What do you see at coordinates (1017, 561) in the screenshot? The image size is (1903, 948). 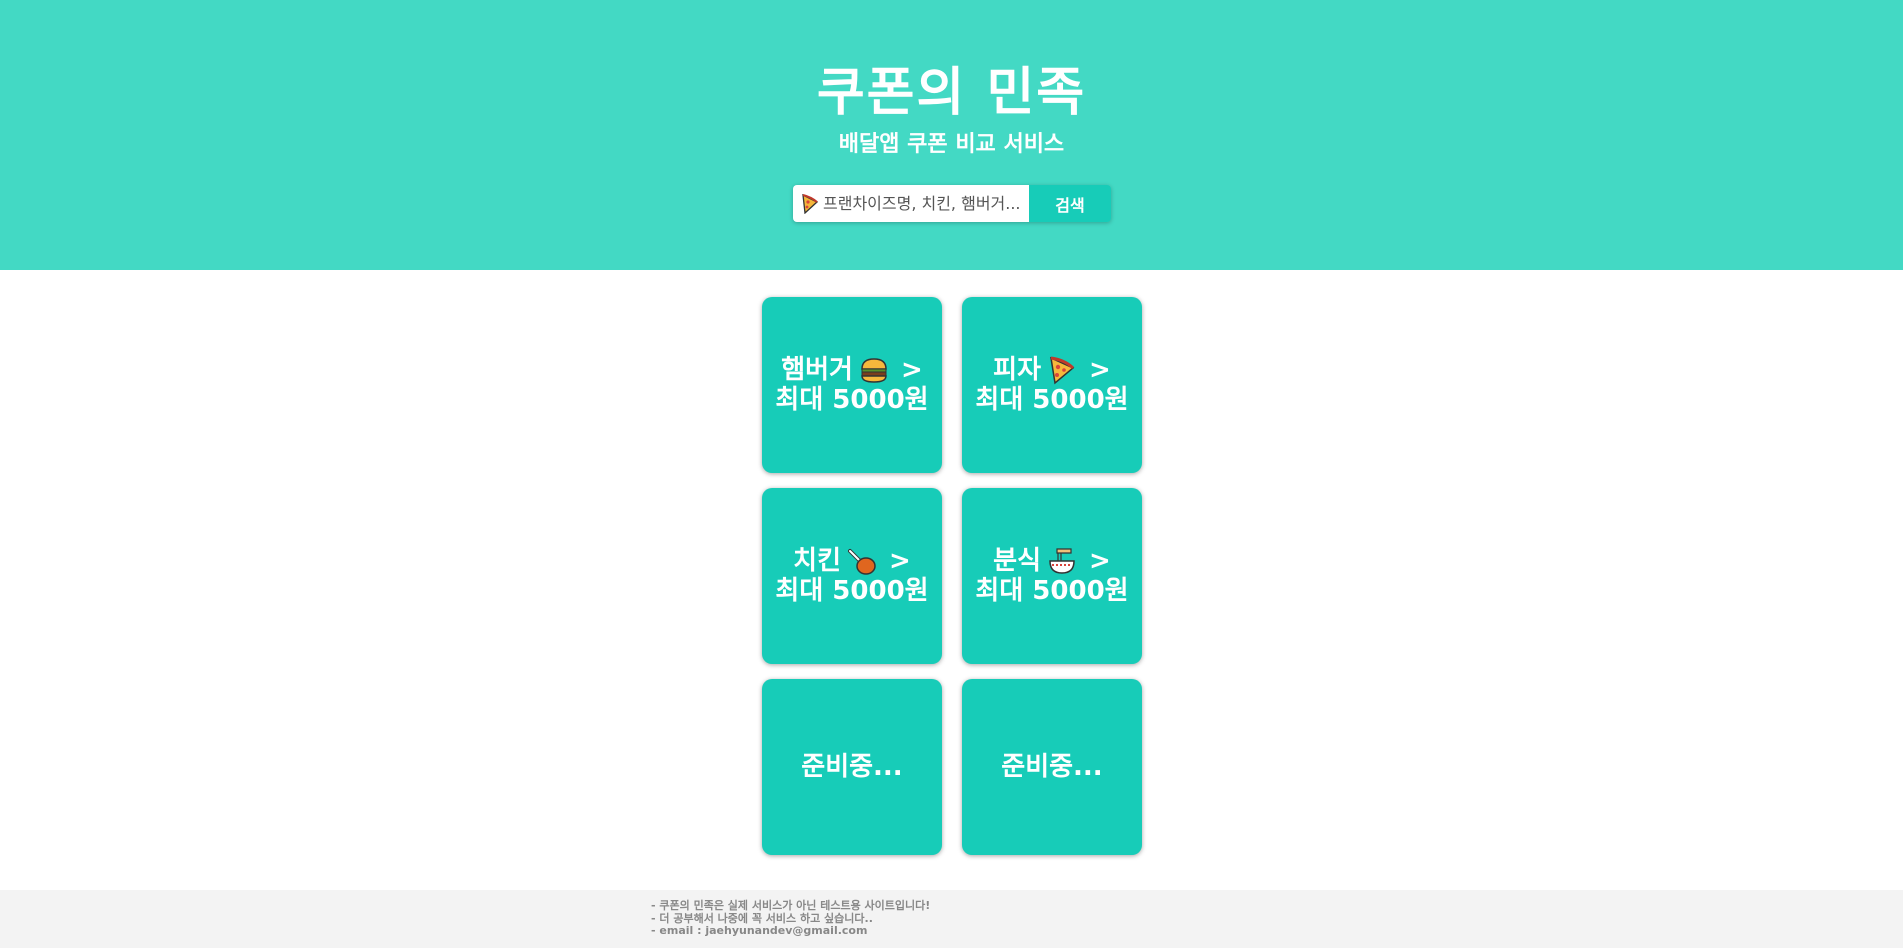 I see `category-label: 분식` at bounding box center [1017, 561].